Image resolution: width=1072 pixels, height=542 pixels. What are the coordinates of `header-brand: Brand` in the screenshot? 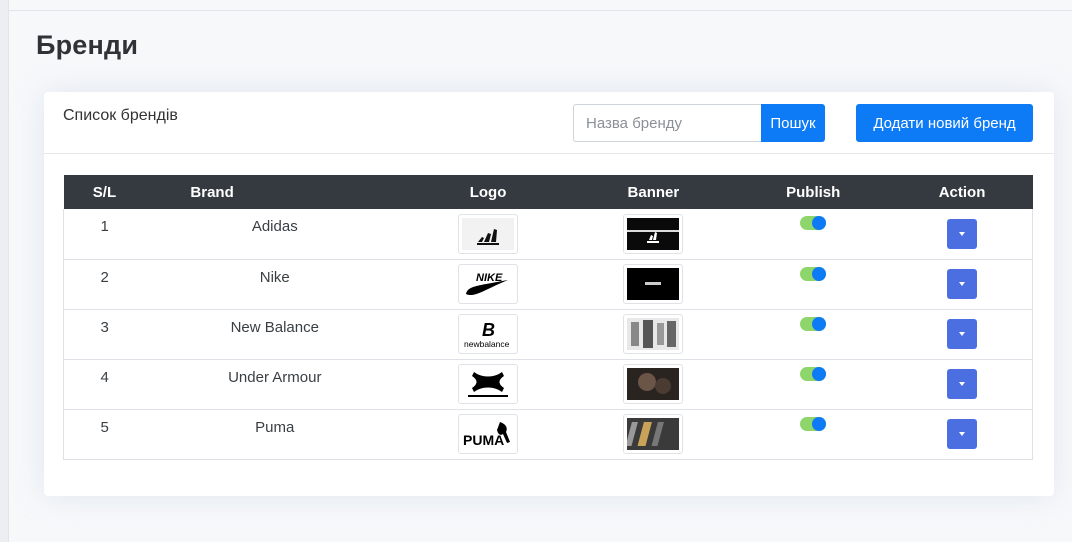 It's located at (275, 192).